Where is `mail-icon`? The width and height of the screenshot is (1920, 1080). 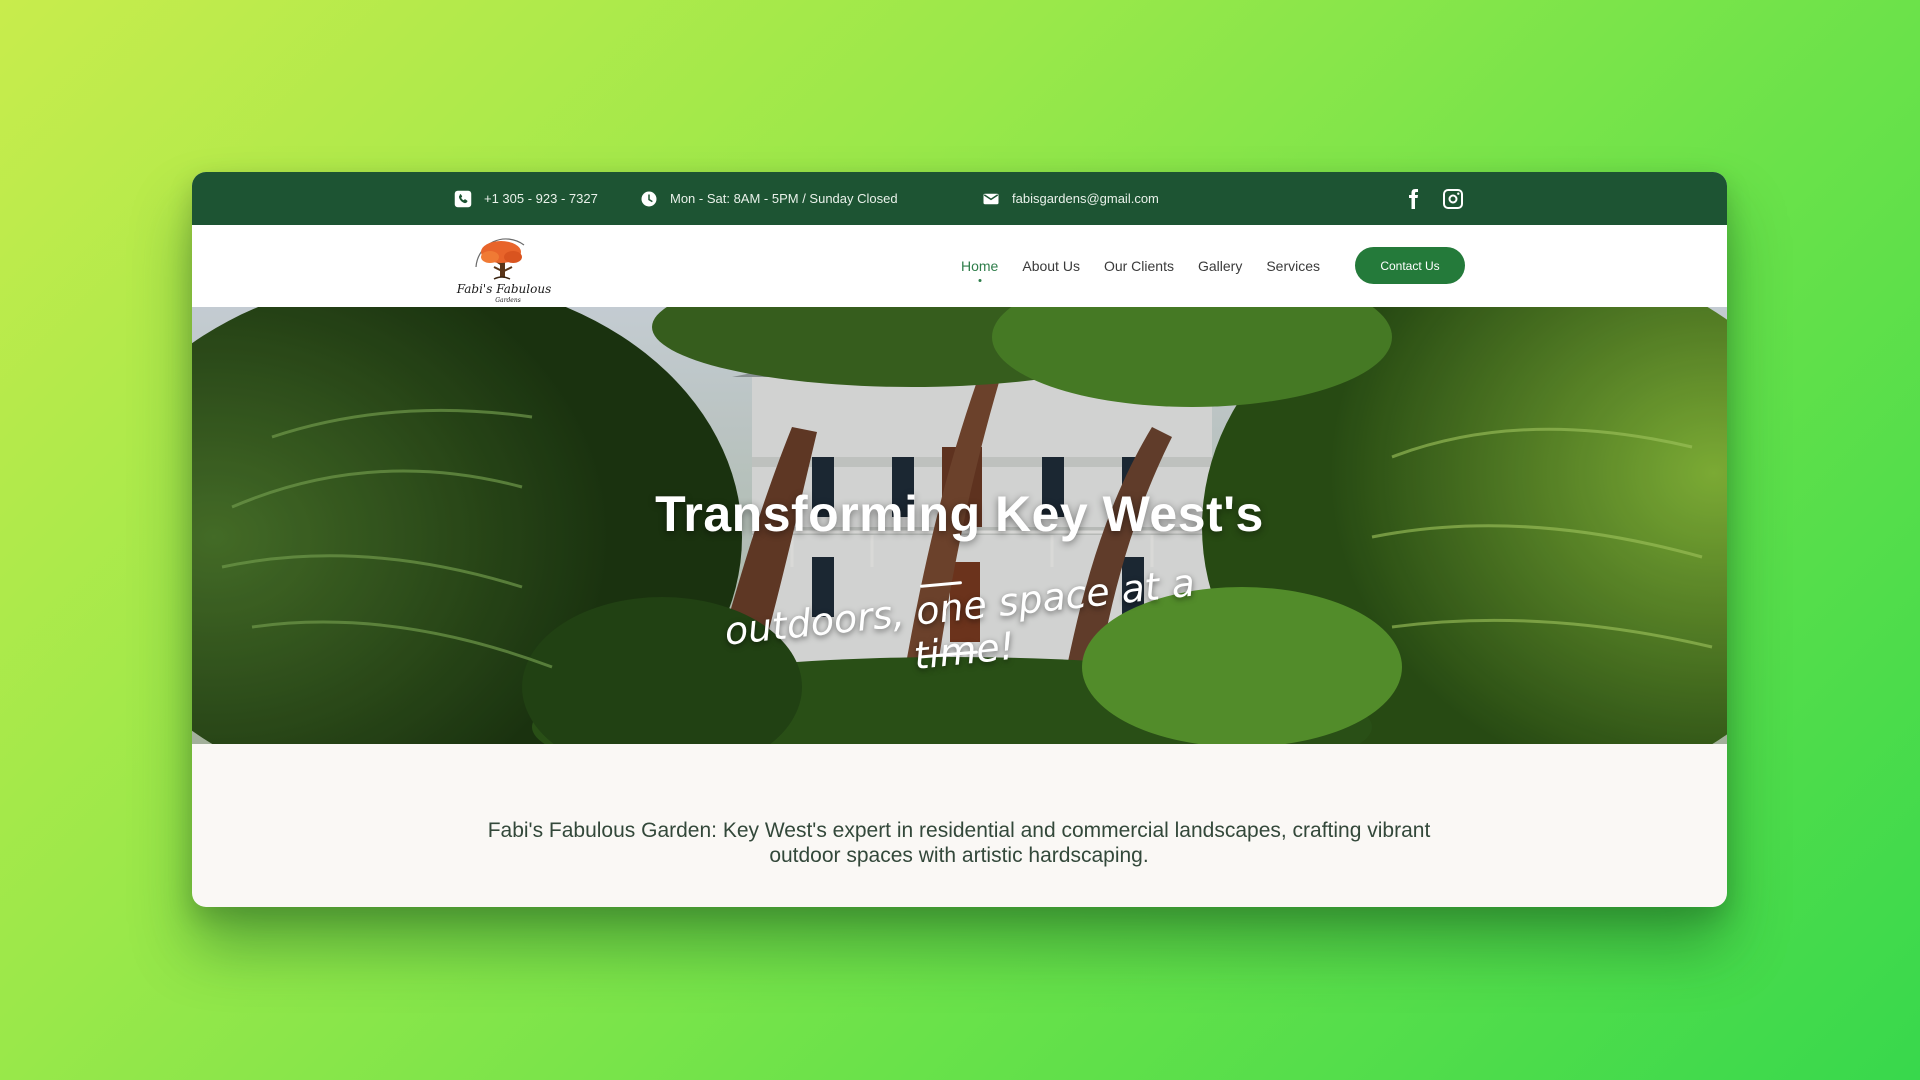 mail-icon is located at coordinates (991, 199).